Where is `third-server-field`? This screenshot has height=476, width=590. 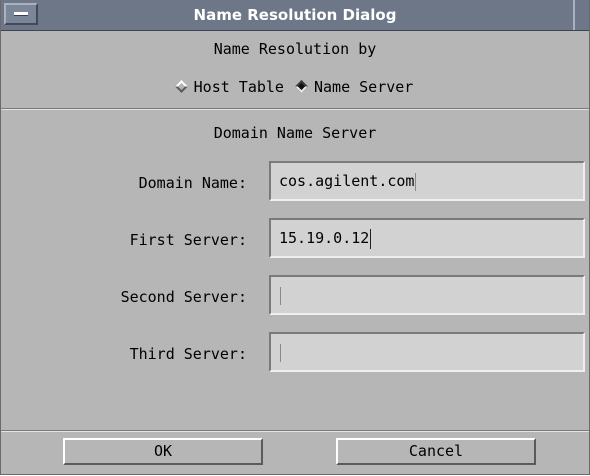 third-server-field is located at coordinates (427, 352).